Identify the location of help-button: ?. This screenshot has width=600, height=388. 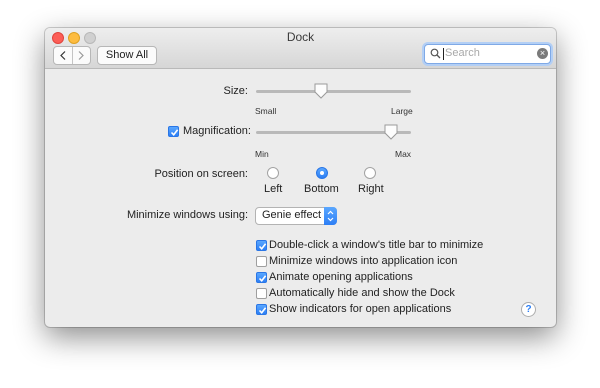
(528, 309).